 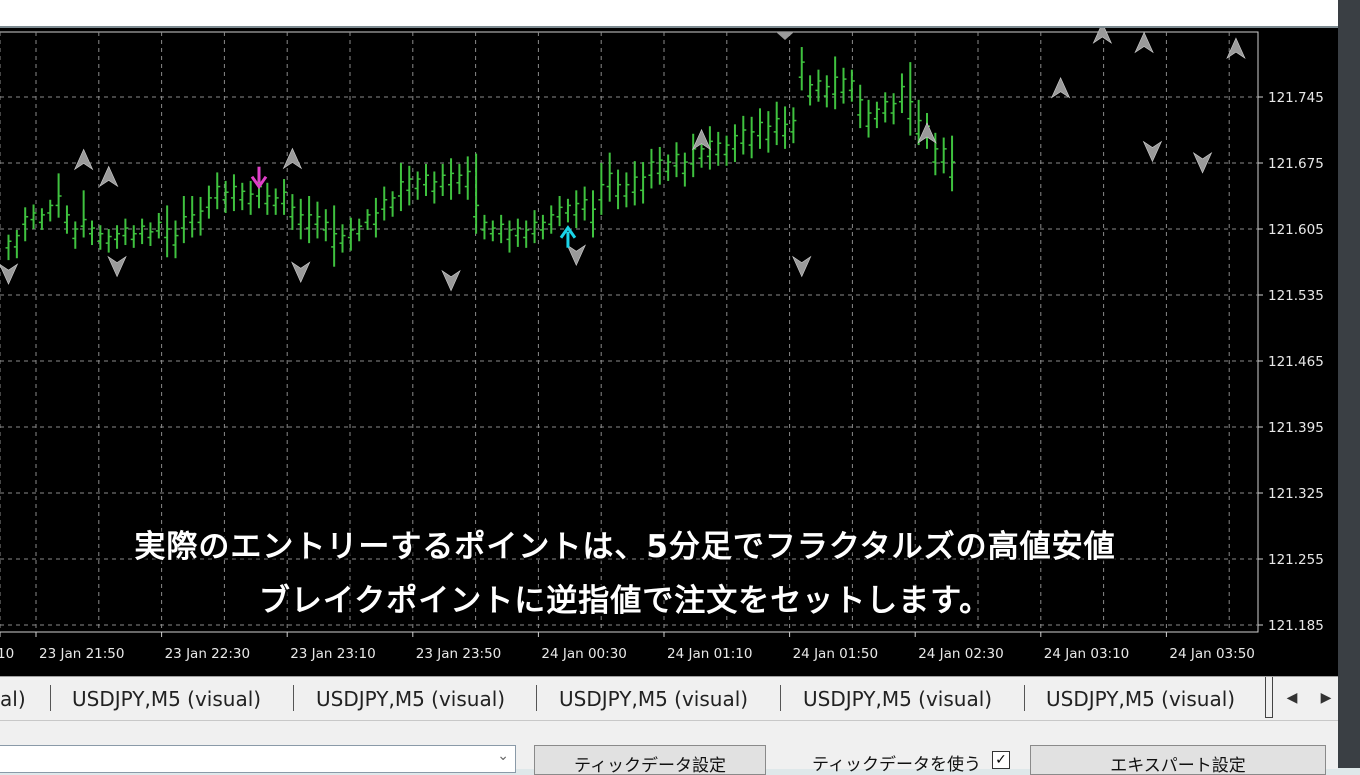 I want to click on price-label: 121.325, so click(x=1296, y=494).